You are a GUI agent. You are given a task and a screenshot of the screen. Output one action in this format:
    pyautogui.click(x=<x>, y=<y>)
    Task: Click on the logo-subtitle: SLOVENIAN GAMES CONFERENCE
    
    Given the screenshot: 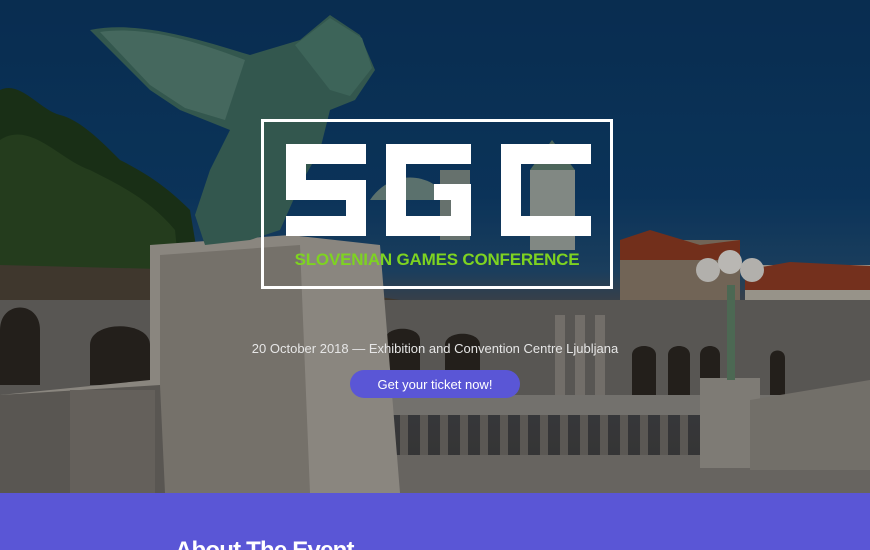 What is the action you would take?
    pyautogui.click(x=437, y=259)
    